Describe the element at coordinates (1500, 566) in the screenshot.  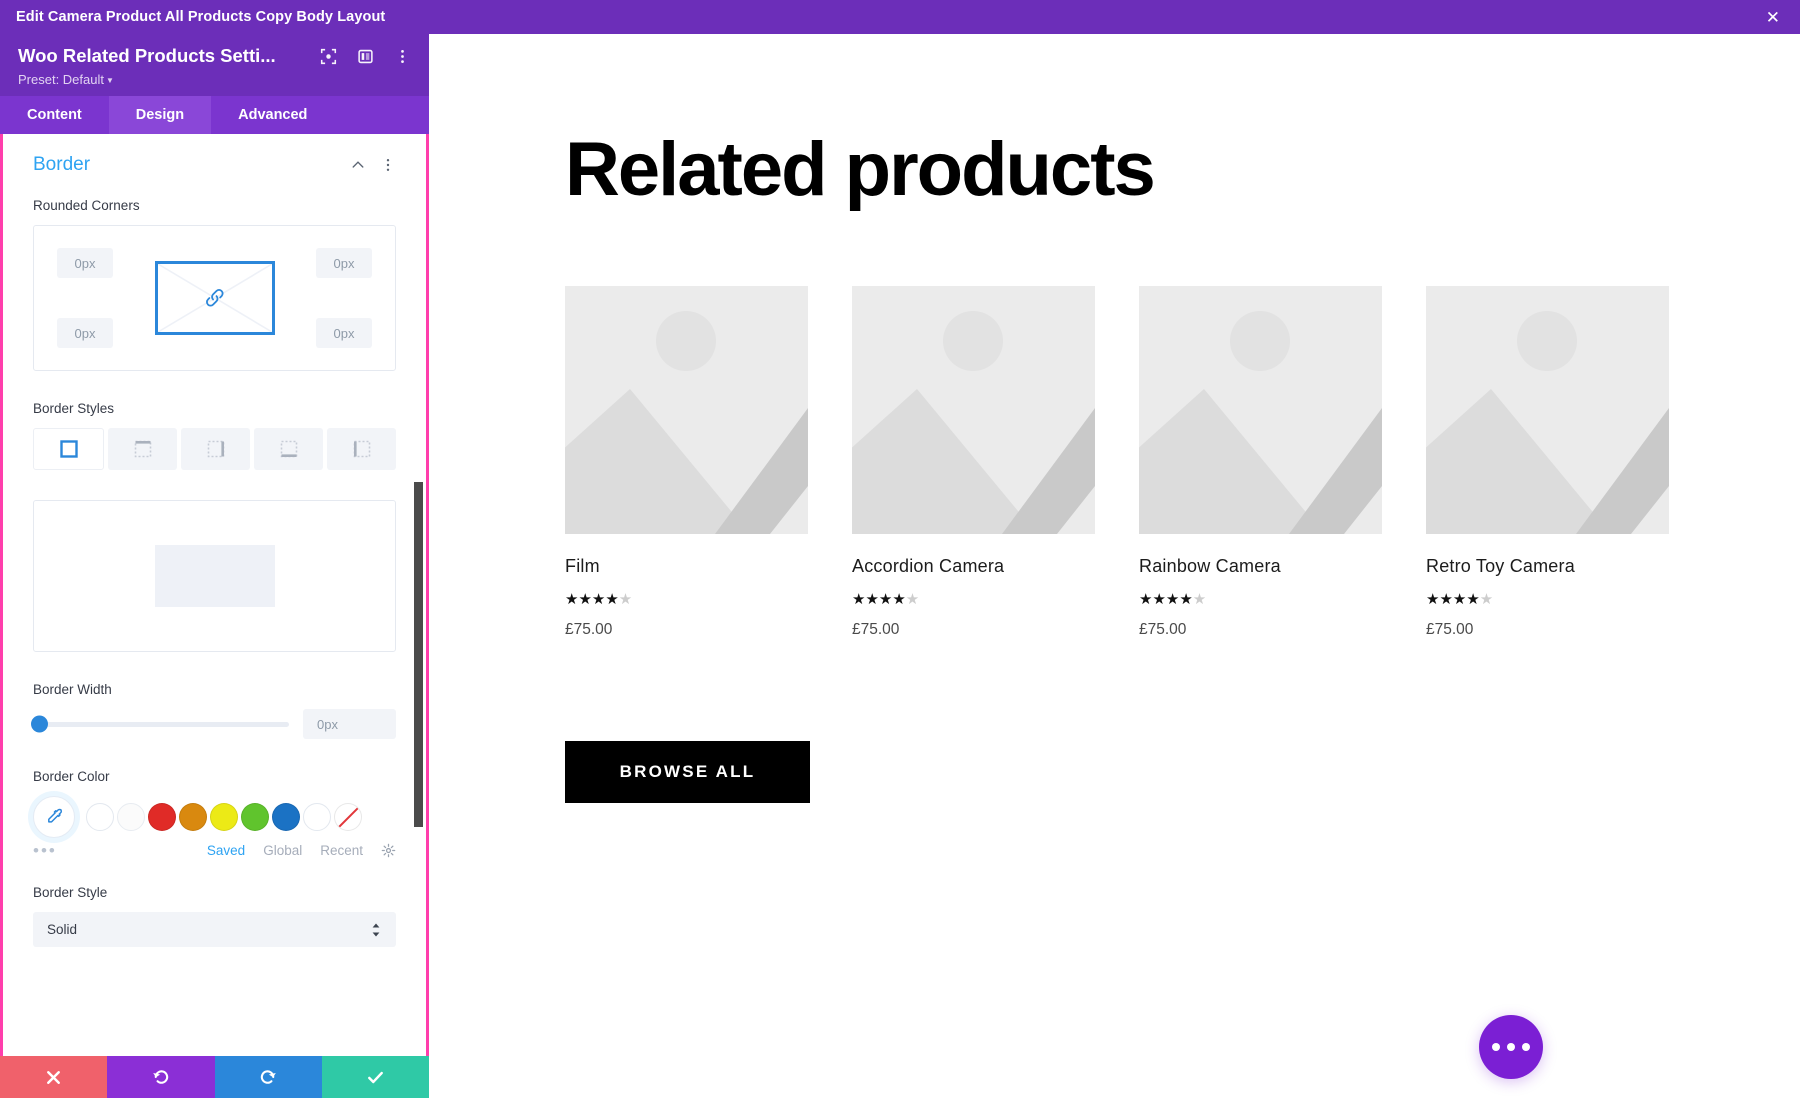
I see `product-name: Retro Toy Camera` at that location.